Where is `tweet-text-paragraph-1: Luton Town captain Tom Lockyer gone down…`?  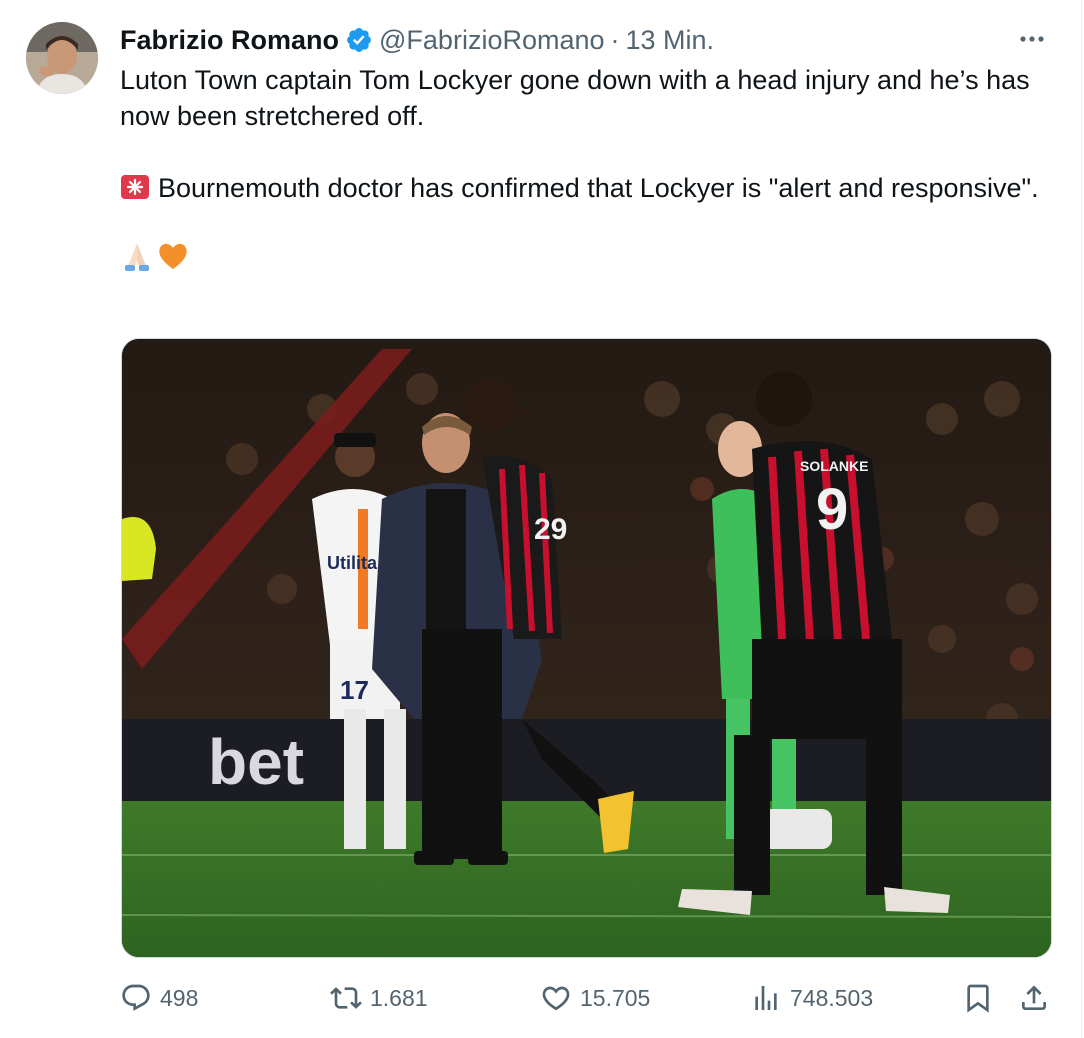 tweet-text-paragraph-1: Luton Town captain Tom Lockyer gone down… is located at coordinates (575, 98).